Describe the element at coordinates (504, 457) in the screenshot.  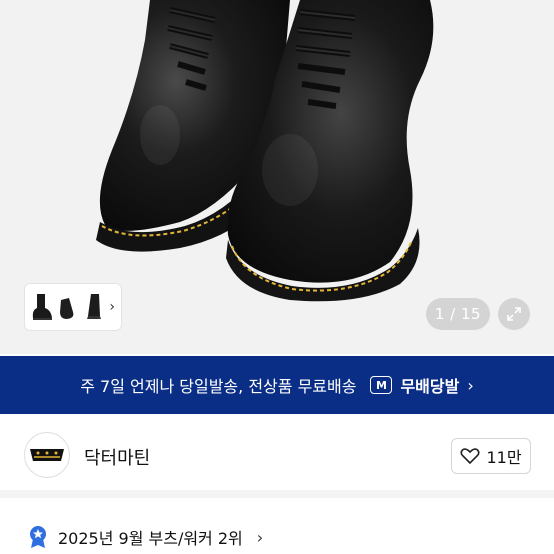
I see `like-count: 11만` at that location.